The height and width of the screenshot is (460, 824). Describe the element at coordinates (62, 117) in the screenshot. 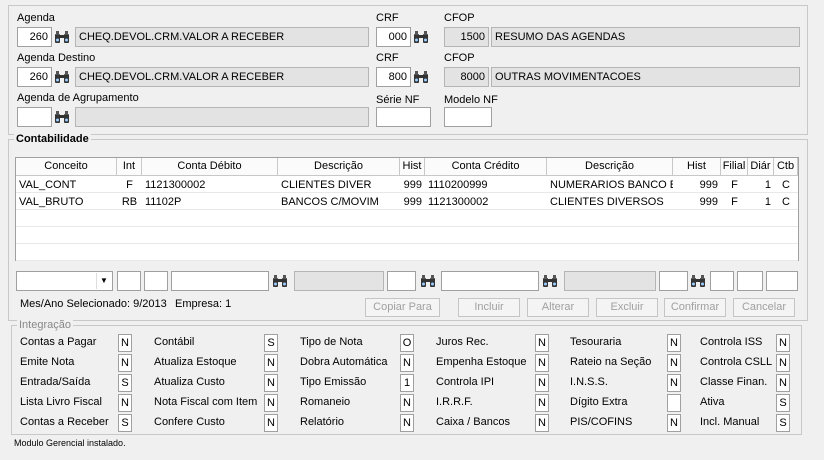

I see `agrupamento-search-icon` at that location.